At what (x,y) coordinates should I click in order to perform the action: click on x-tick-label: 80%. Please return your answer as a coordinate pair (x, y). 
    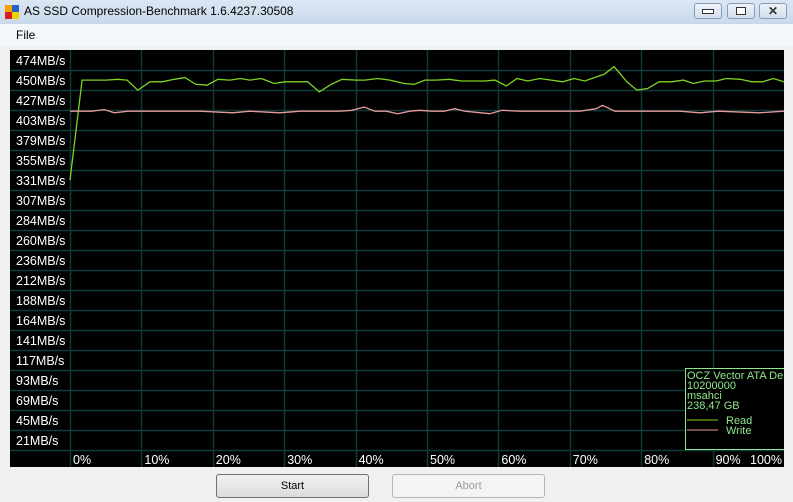
    Looking at the image, I should click on (656, 460).